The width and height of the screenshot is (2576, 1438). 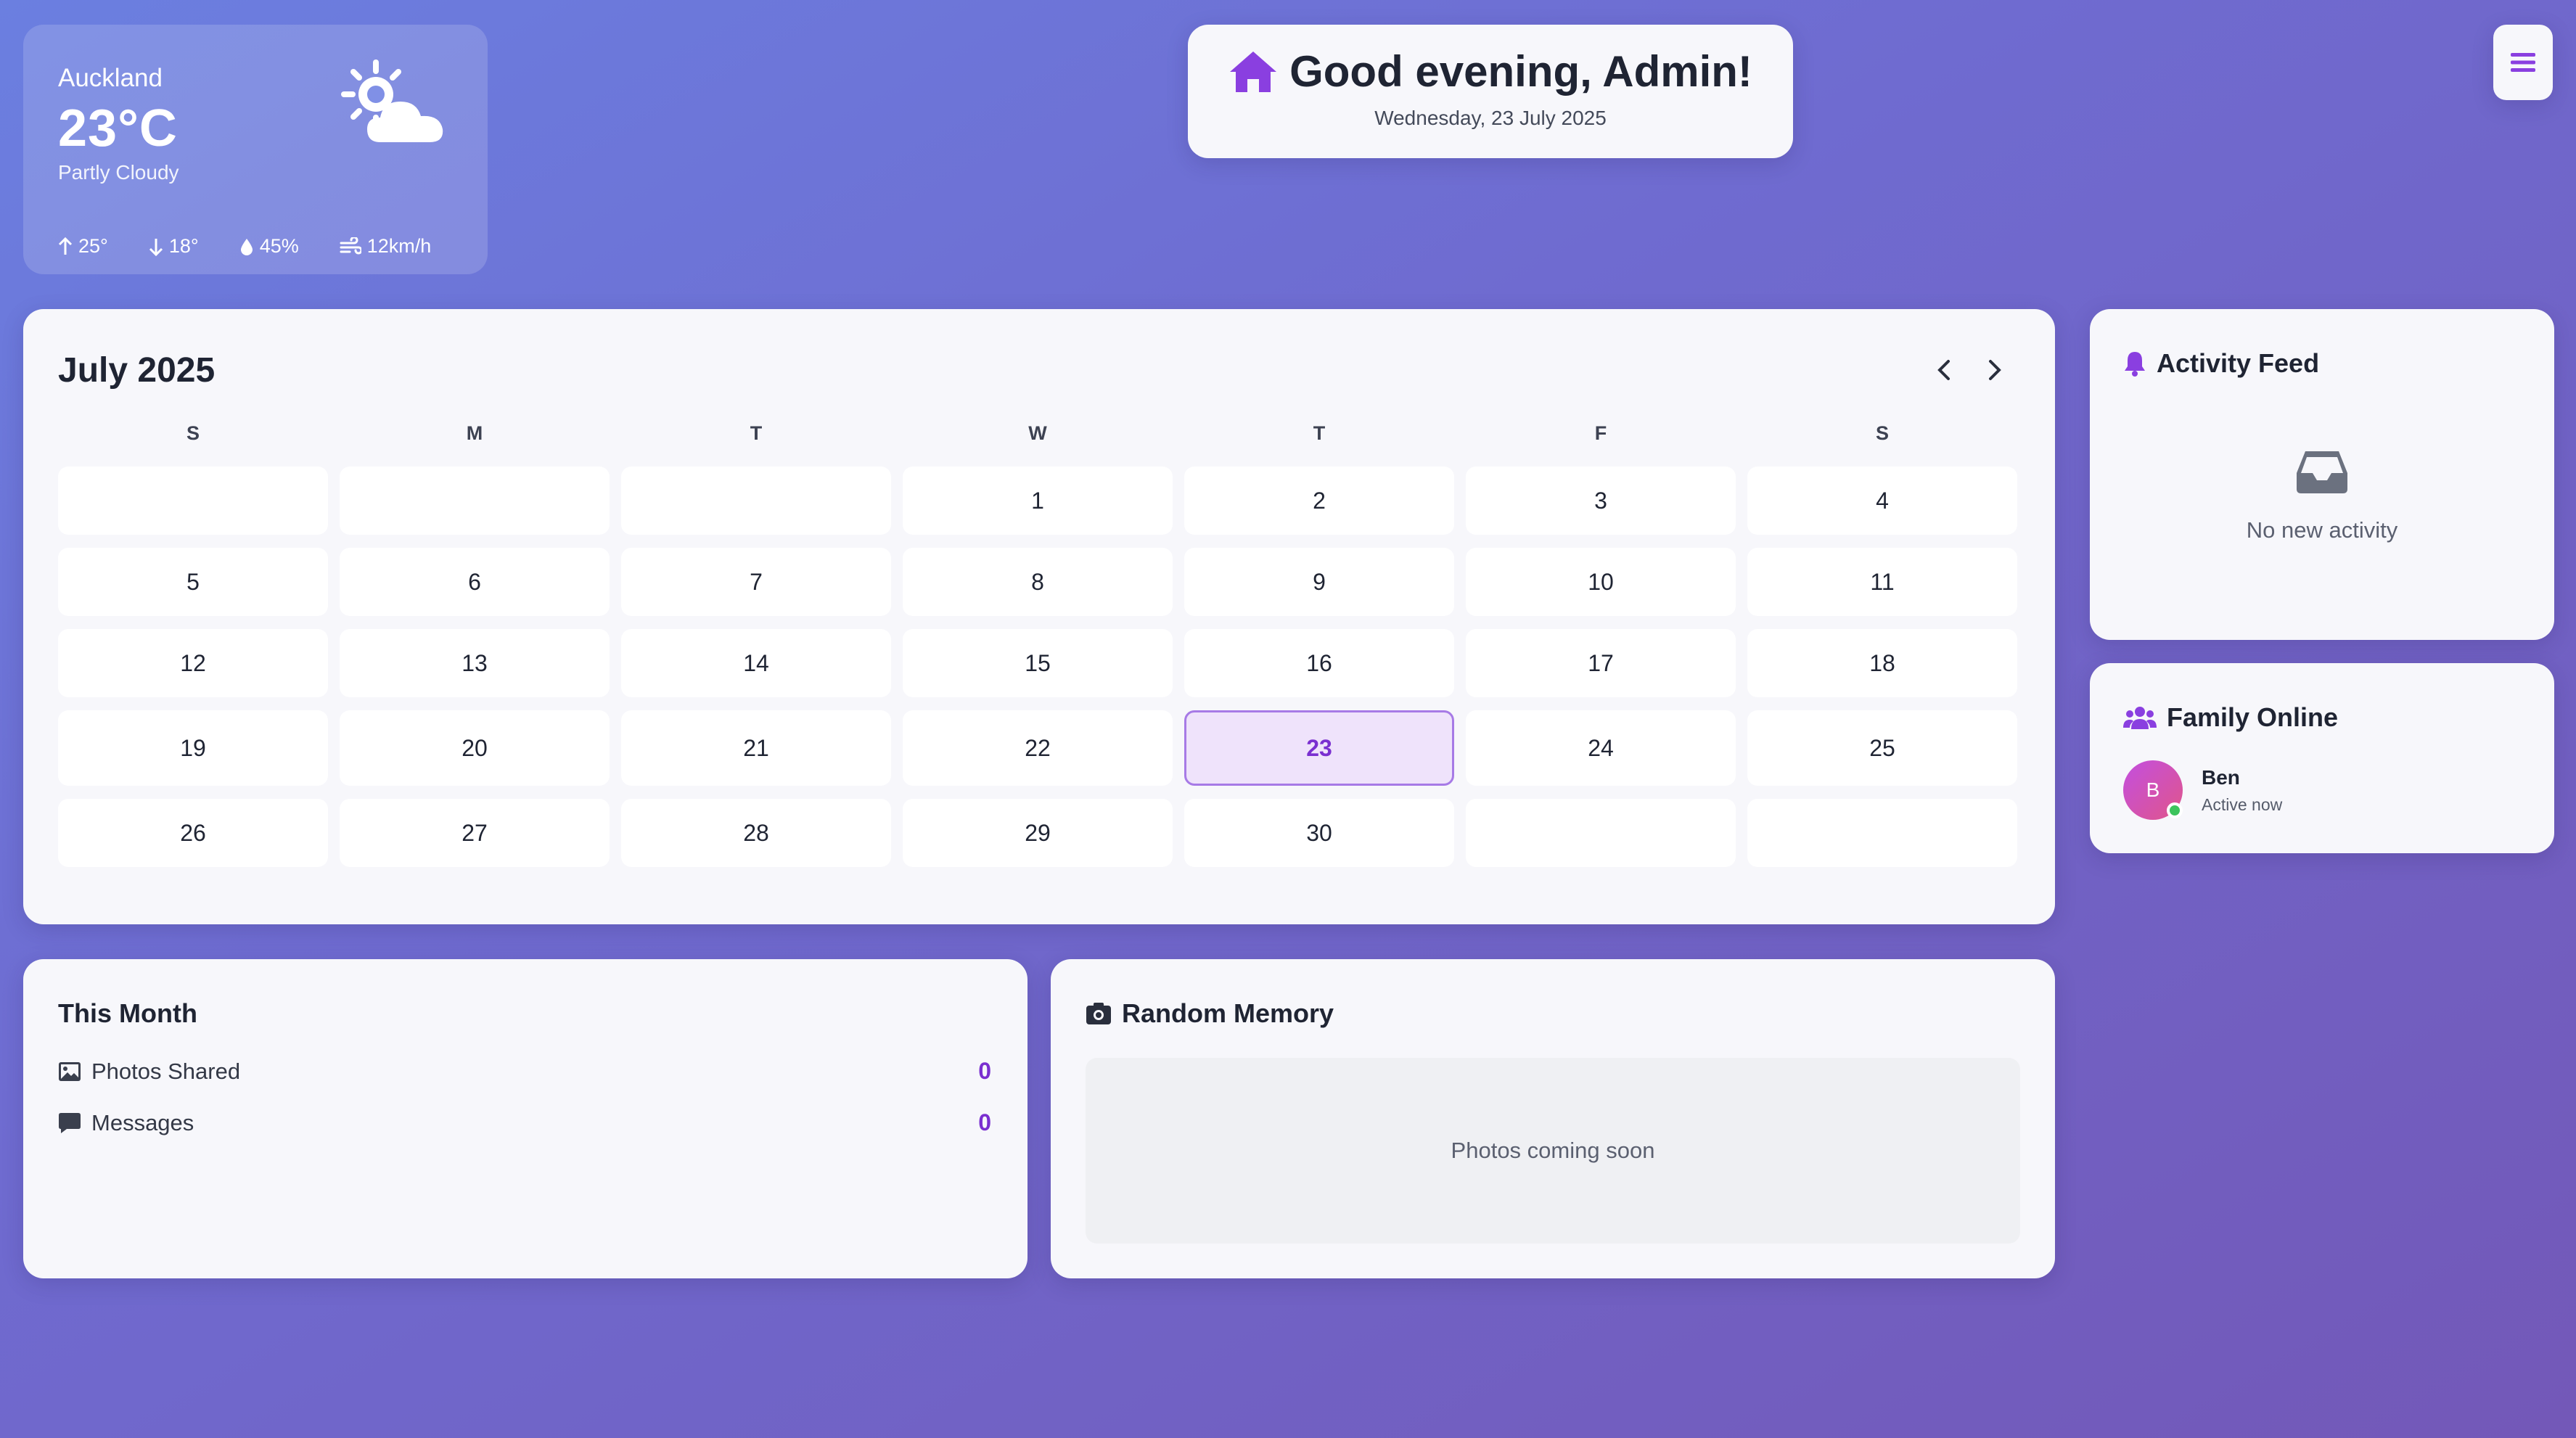 I want to click on calendar-day: 27, so click(x=475, y=833).